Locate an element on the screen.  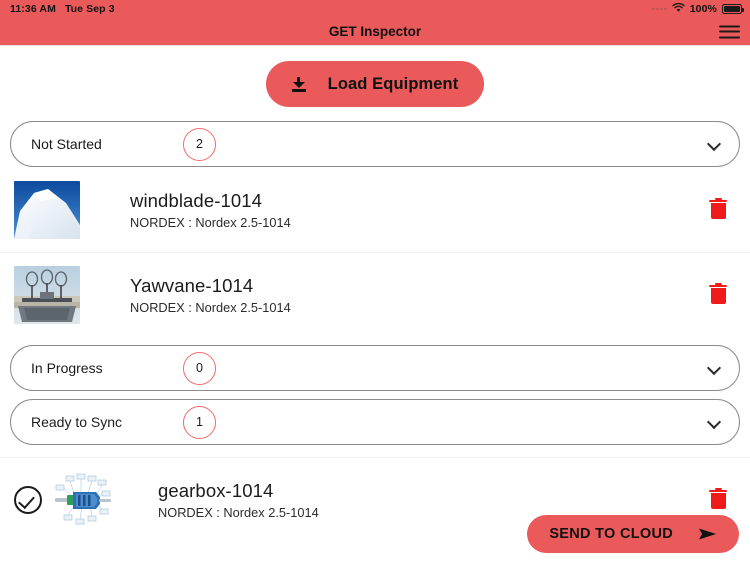
footer-actions: SEND TO CLOUD is located at coordinates (633, 534).